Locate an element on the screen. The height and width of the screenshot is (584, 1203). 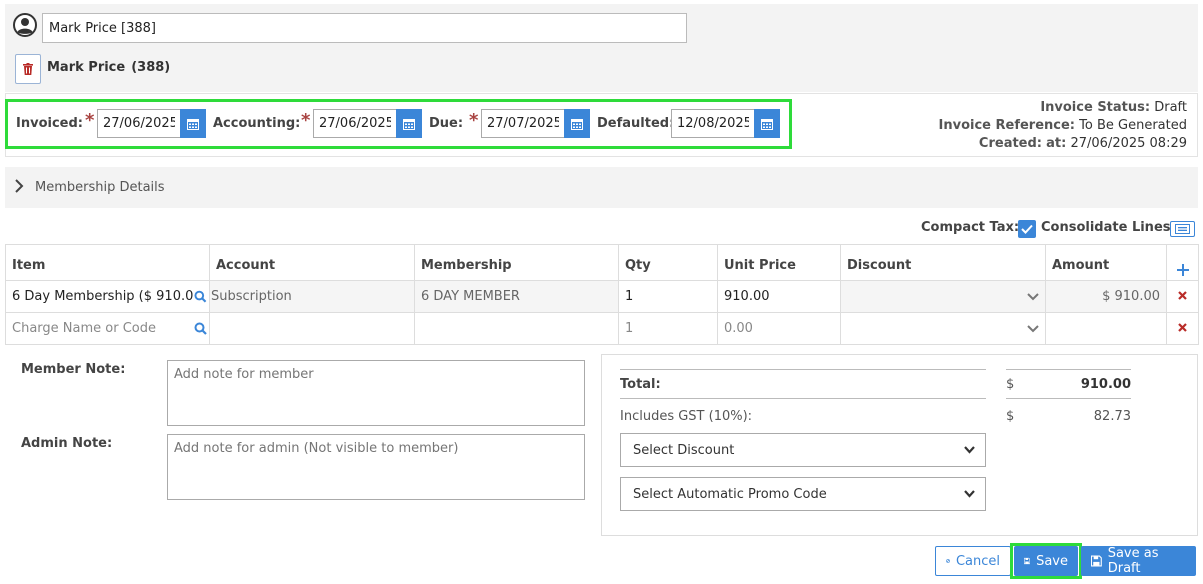
due-date-input is located at coordinates (523, 123).